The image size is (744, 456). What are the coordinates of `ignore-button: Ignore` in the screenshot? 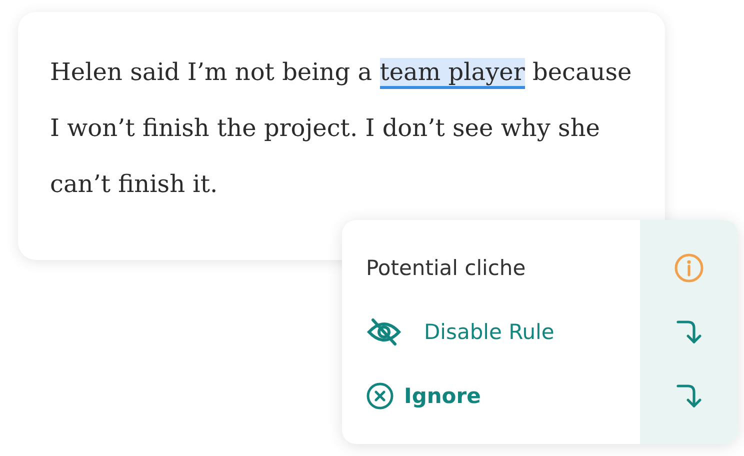 It's located at (423, 396).